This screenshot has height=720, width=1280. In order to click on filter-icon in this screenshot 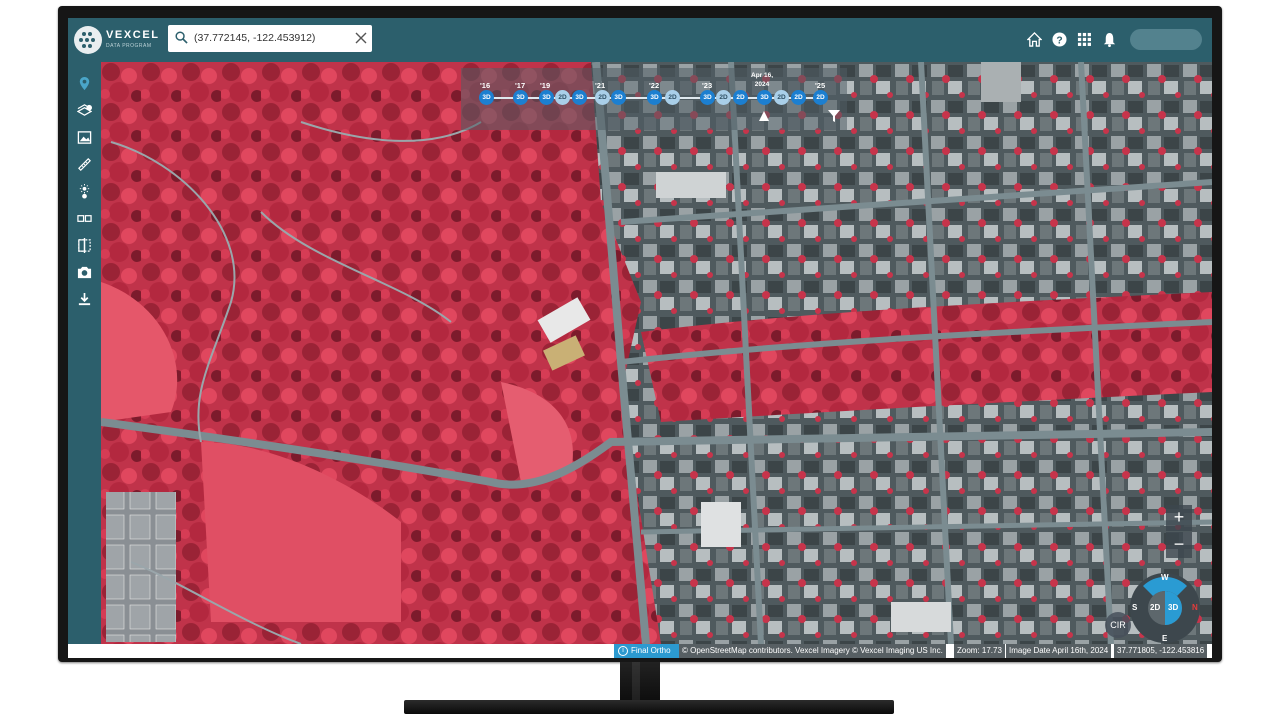, I will do `click(834, 116)`.